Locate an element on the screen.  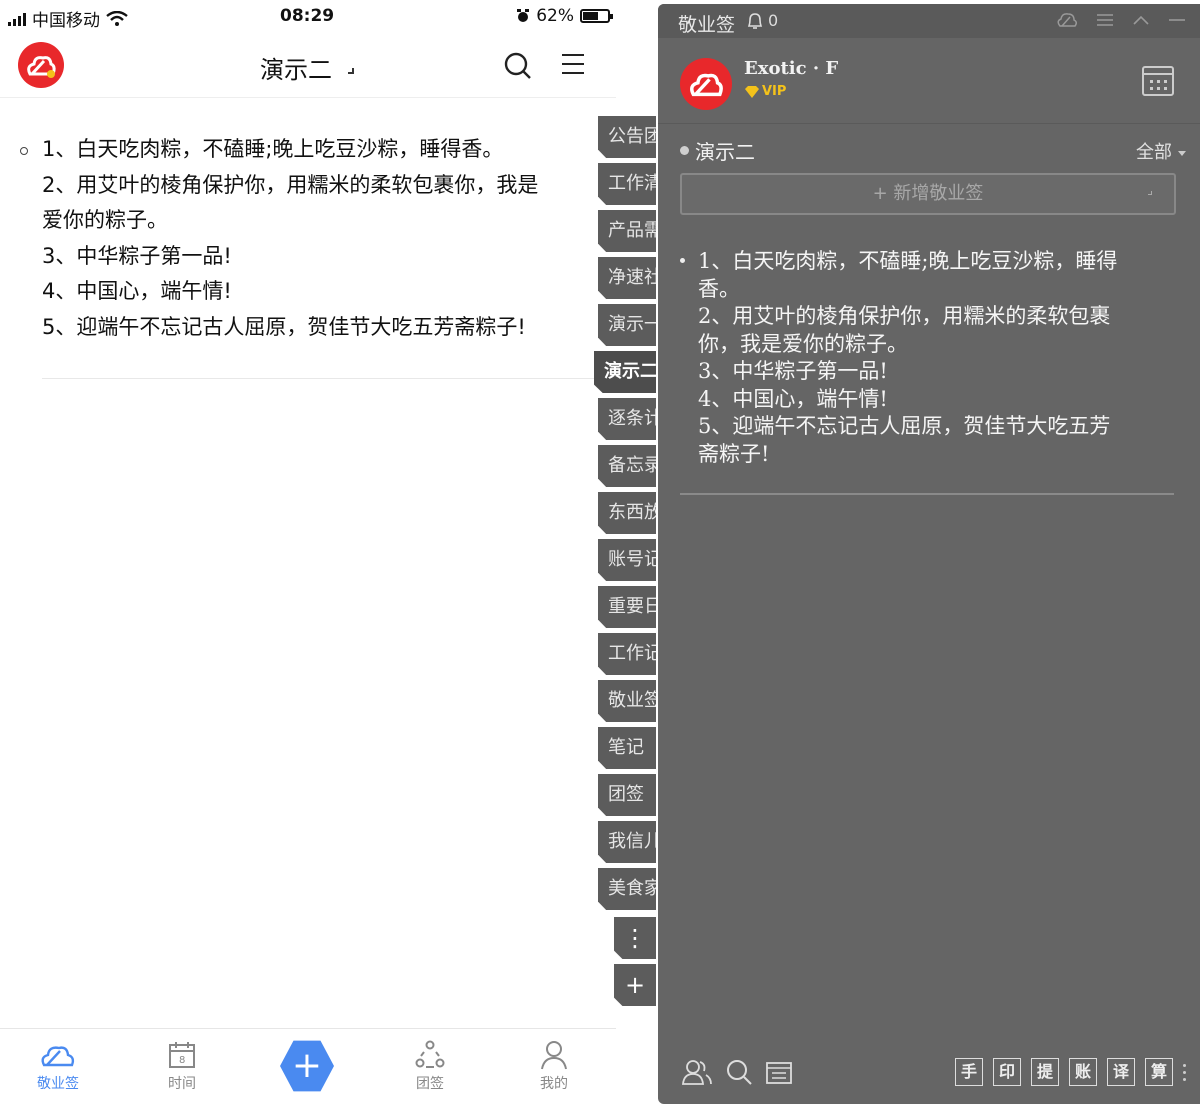
bottom-tab-bar: 敬业签 8 时间 + 团签 我的 is located at coordinates (308, 1066).